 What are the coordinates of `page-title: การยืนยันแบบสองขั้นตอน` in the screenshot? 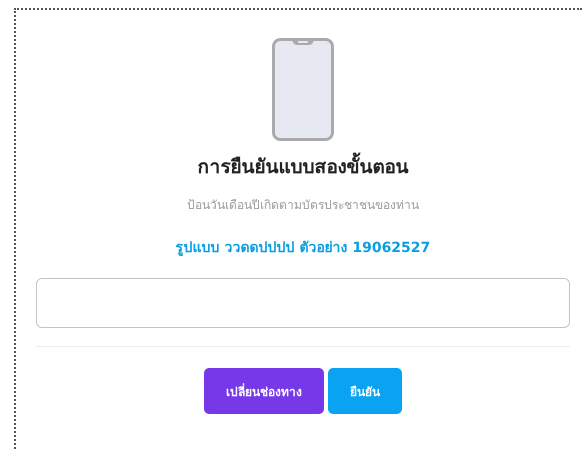 It's located at (303, 166).